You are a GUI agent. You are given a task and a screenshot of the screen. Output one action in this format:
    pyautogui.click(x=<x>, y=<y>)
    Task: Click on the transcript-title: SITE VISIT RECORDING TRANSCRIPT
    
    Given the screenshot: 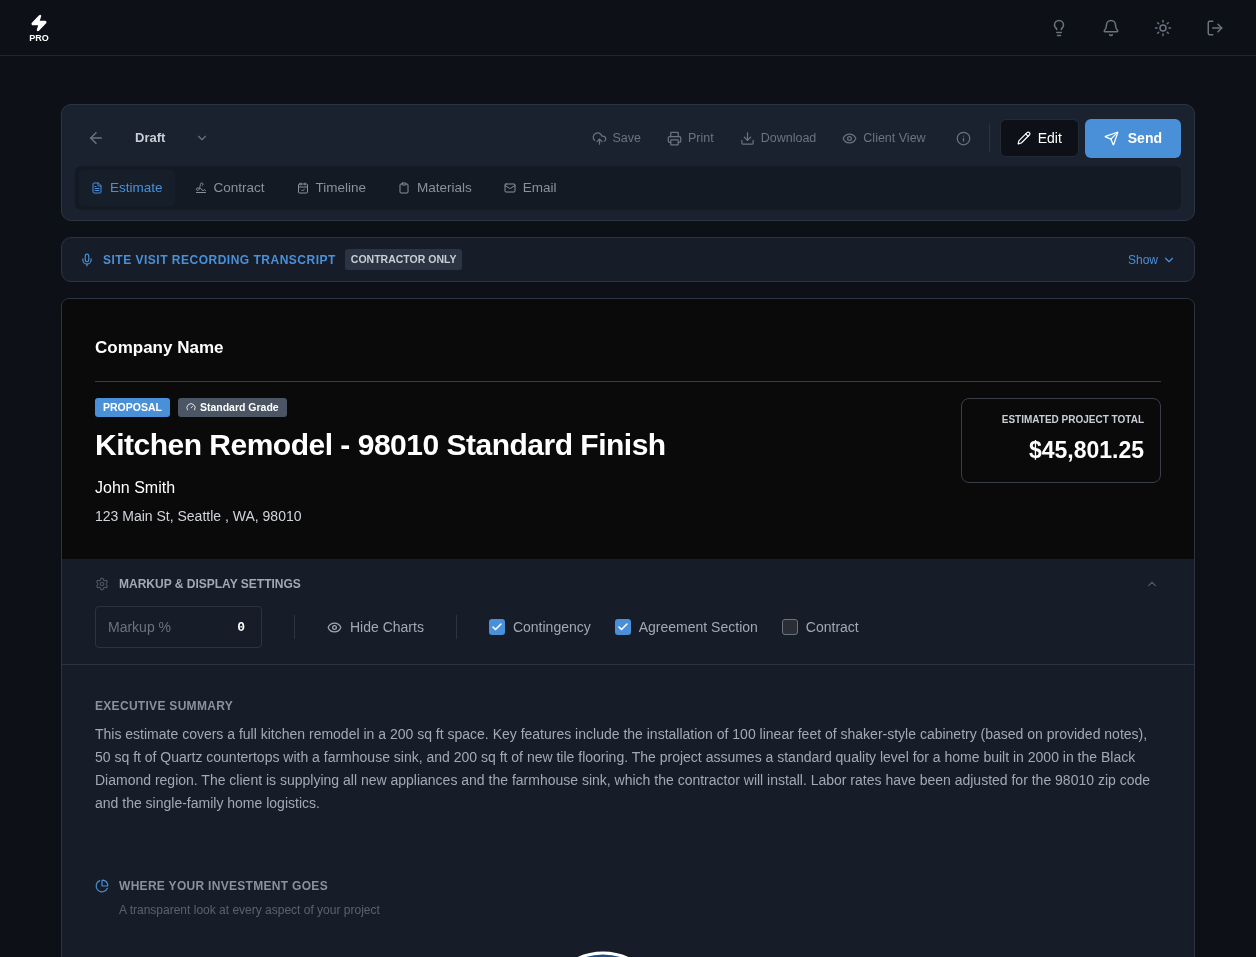 What is the action you would take?
    pyautogui.click(x=219, y=260)
    